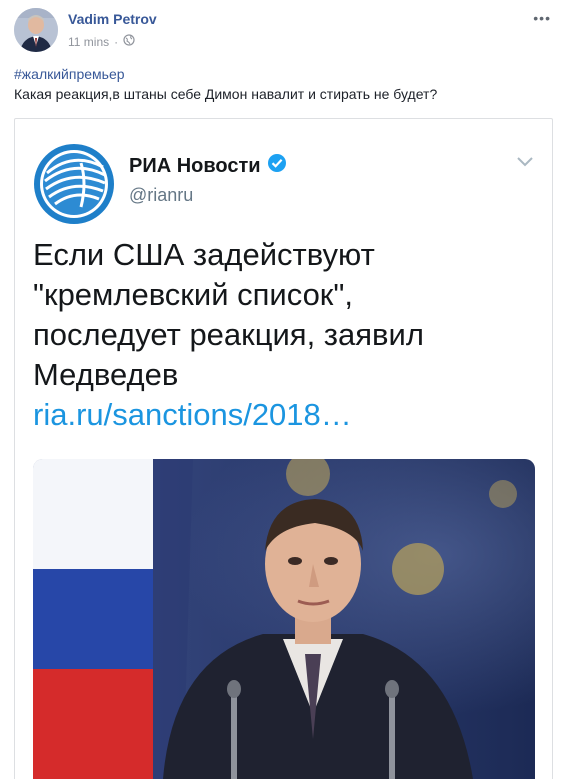 The width and height of the screenshot is (563, 779). What do you see at coordinates (36, 30) in the screenshot?
I see `avatar` at bounding box center [36, 30].